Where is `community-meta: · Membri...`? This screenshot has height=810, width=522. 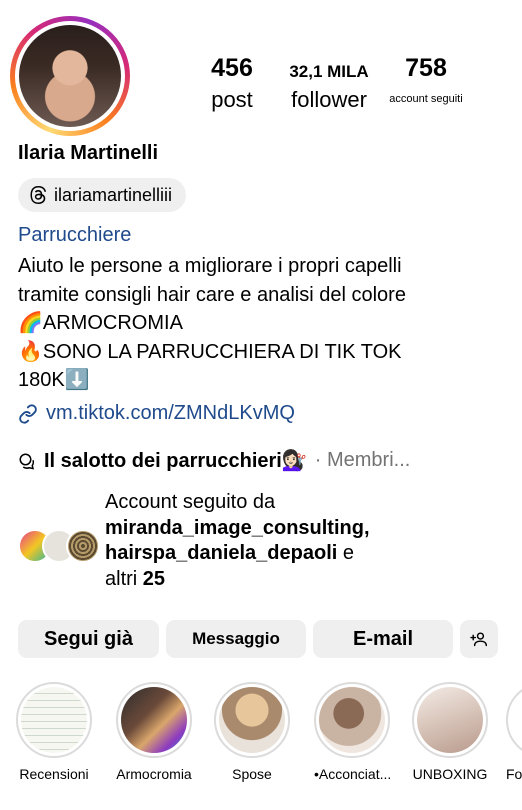
community-meta: · Membri... is located at coordinates (362, 460).